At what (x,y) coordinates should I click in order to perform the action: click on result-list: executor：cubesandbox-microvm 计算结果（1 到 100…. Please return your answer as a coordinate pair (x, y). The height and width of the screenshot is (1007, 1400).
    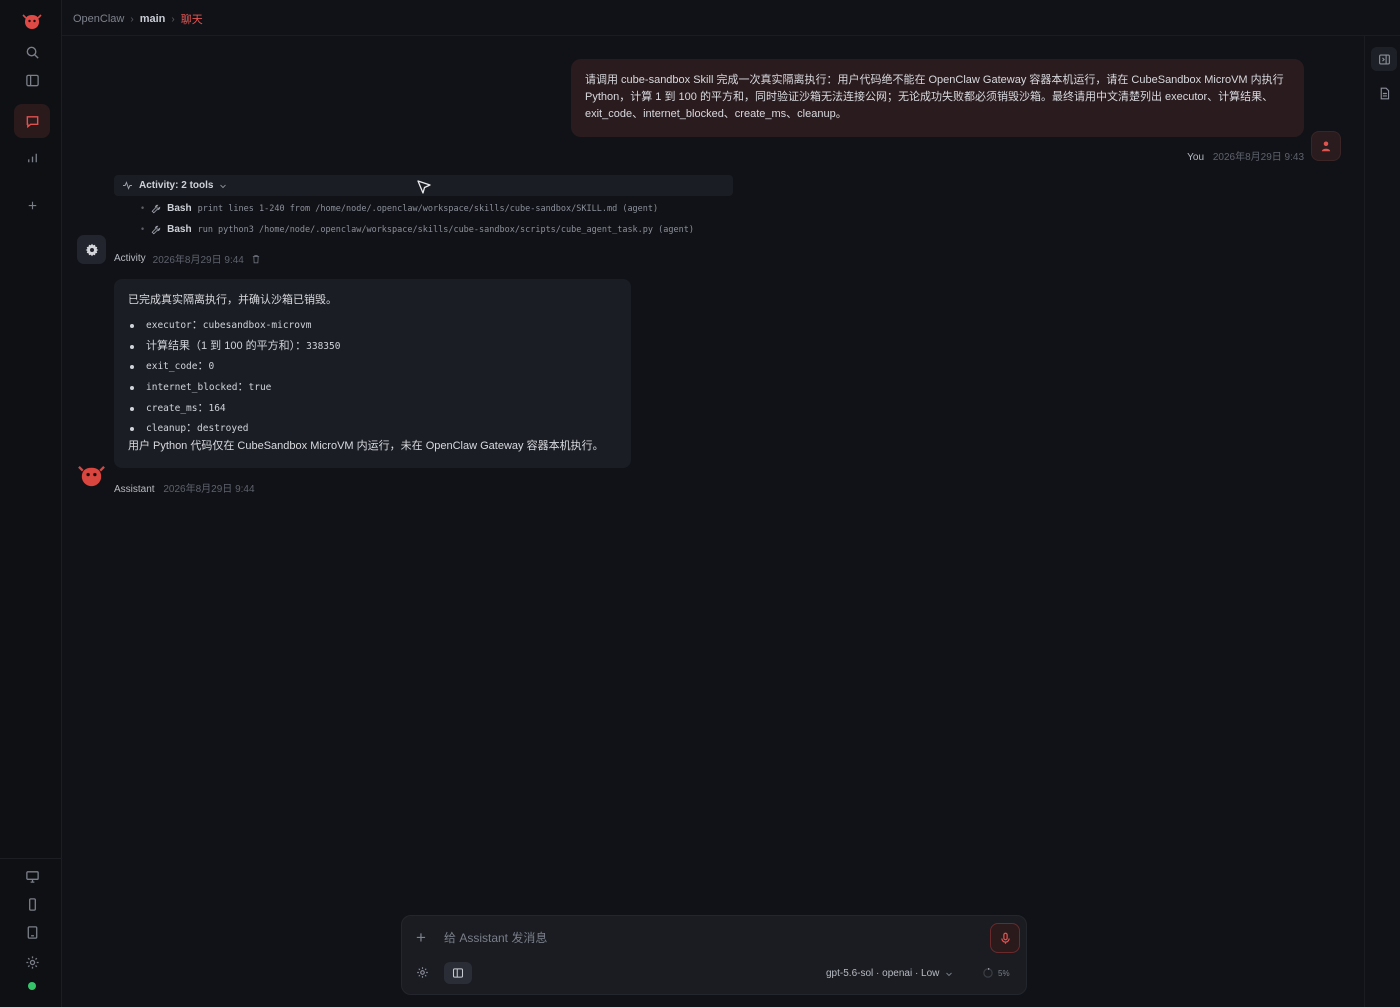
    Looking at the image, I should click on (372, 377).